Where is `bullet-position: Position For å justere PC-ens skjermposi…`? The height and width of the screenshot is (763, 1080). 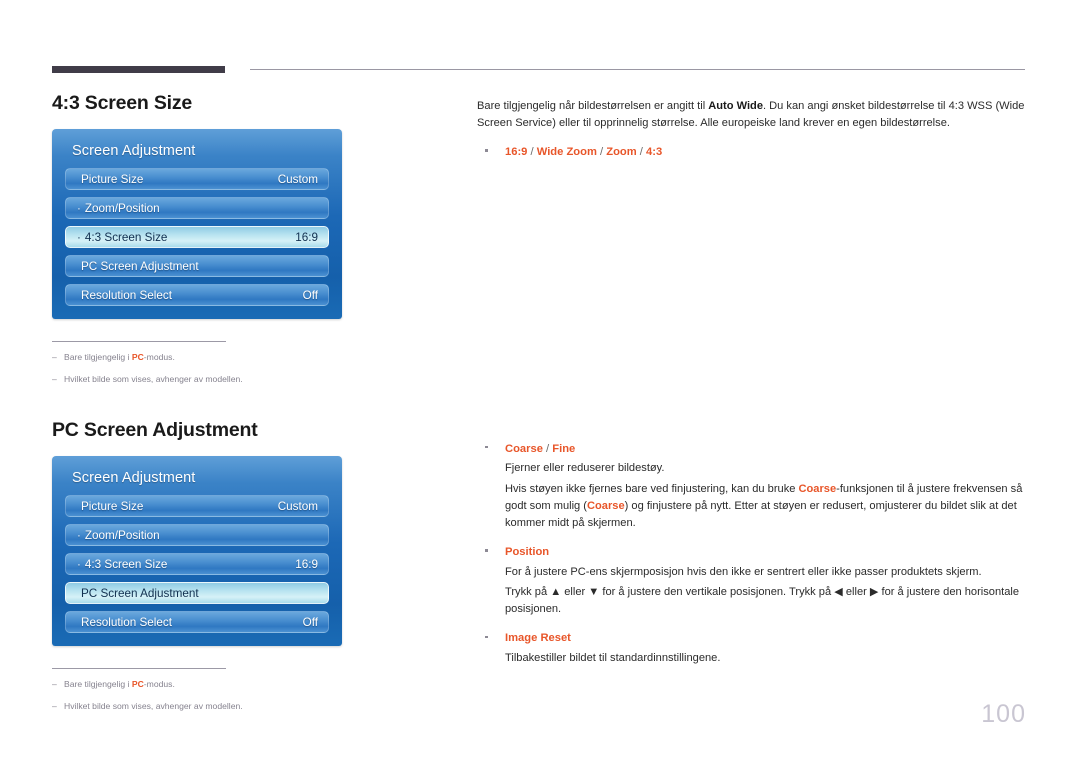 bullet-position: Position For å justere PC-ens skjermposi… is located at coordinates (751, 581).